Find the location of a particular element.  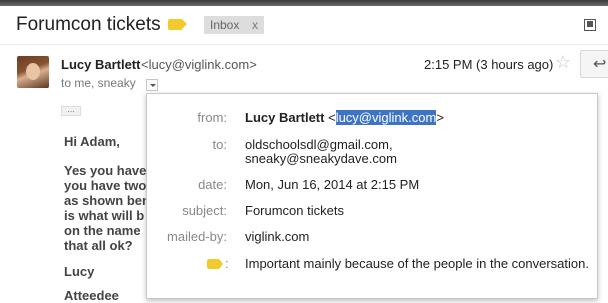

from-value: Lucy Bartlett <lucy@viglink.com> is located at coordinates (344, 117).